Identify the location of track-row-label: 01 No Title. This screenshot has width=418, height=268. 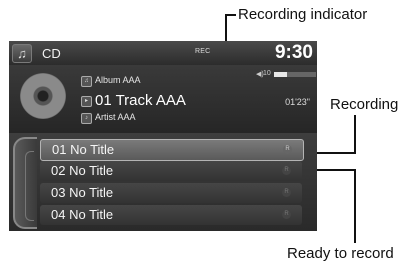
(83, 149).